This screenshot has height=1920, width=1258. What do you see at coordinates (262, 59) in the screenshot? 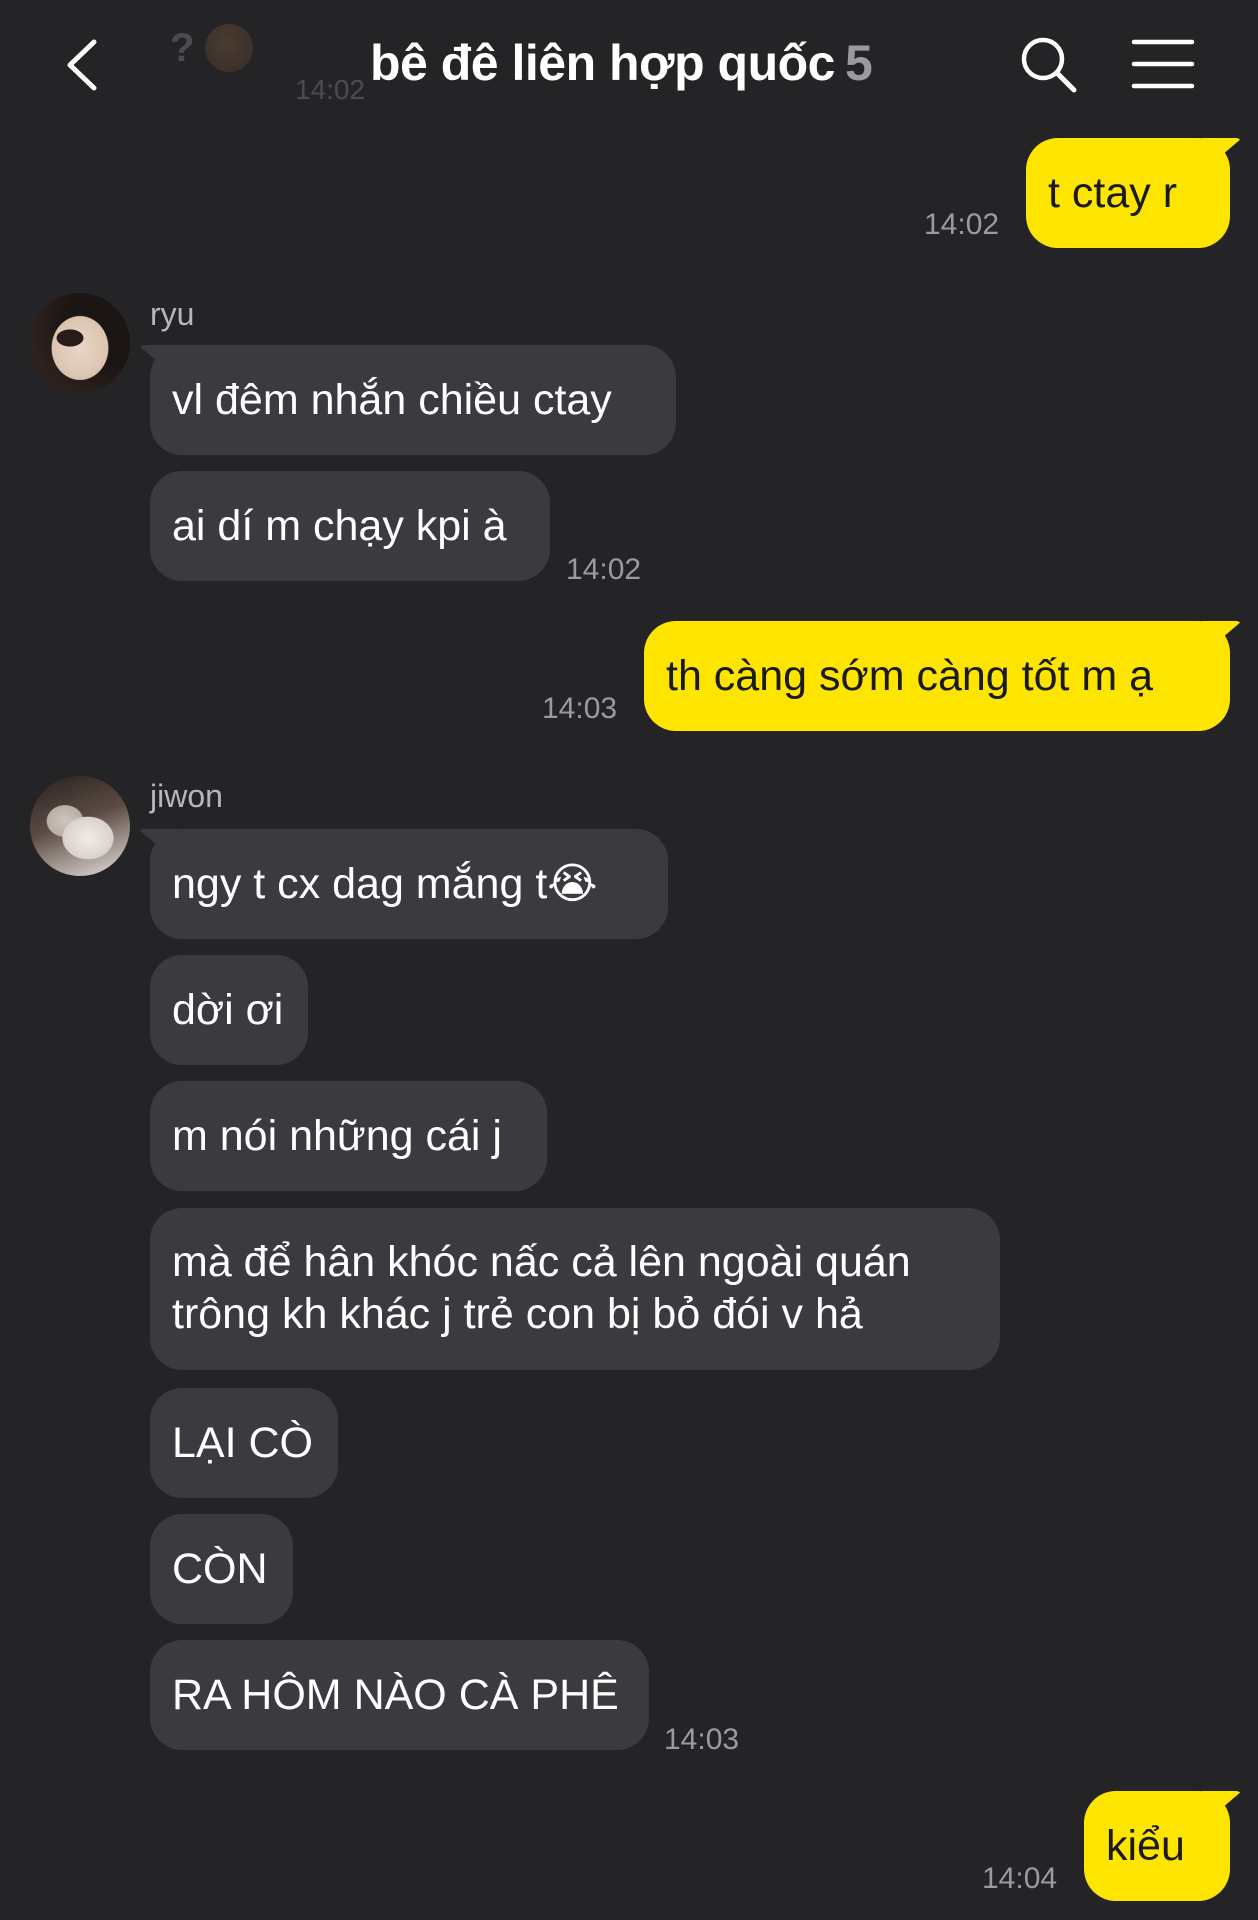
I see `scrolled-message-peek: ? 14:02` at bounding box center [262, 59].